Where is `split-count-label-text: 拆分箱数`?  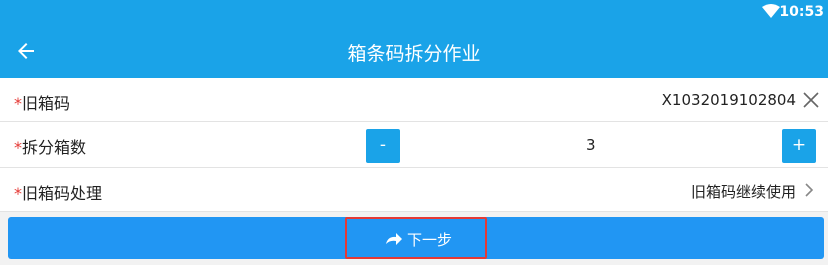 split-count-label-text: 拆分箱数 is located at coordinates (54, 147).